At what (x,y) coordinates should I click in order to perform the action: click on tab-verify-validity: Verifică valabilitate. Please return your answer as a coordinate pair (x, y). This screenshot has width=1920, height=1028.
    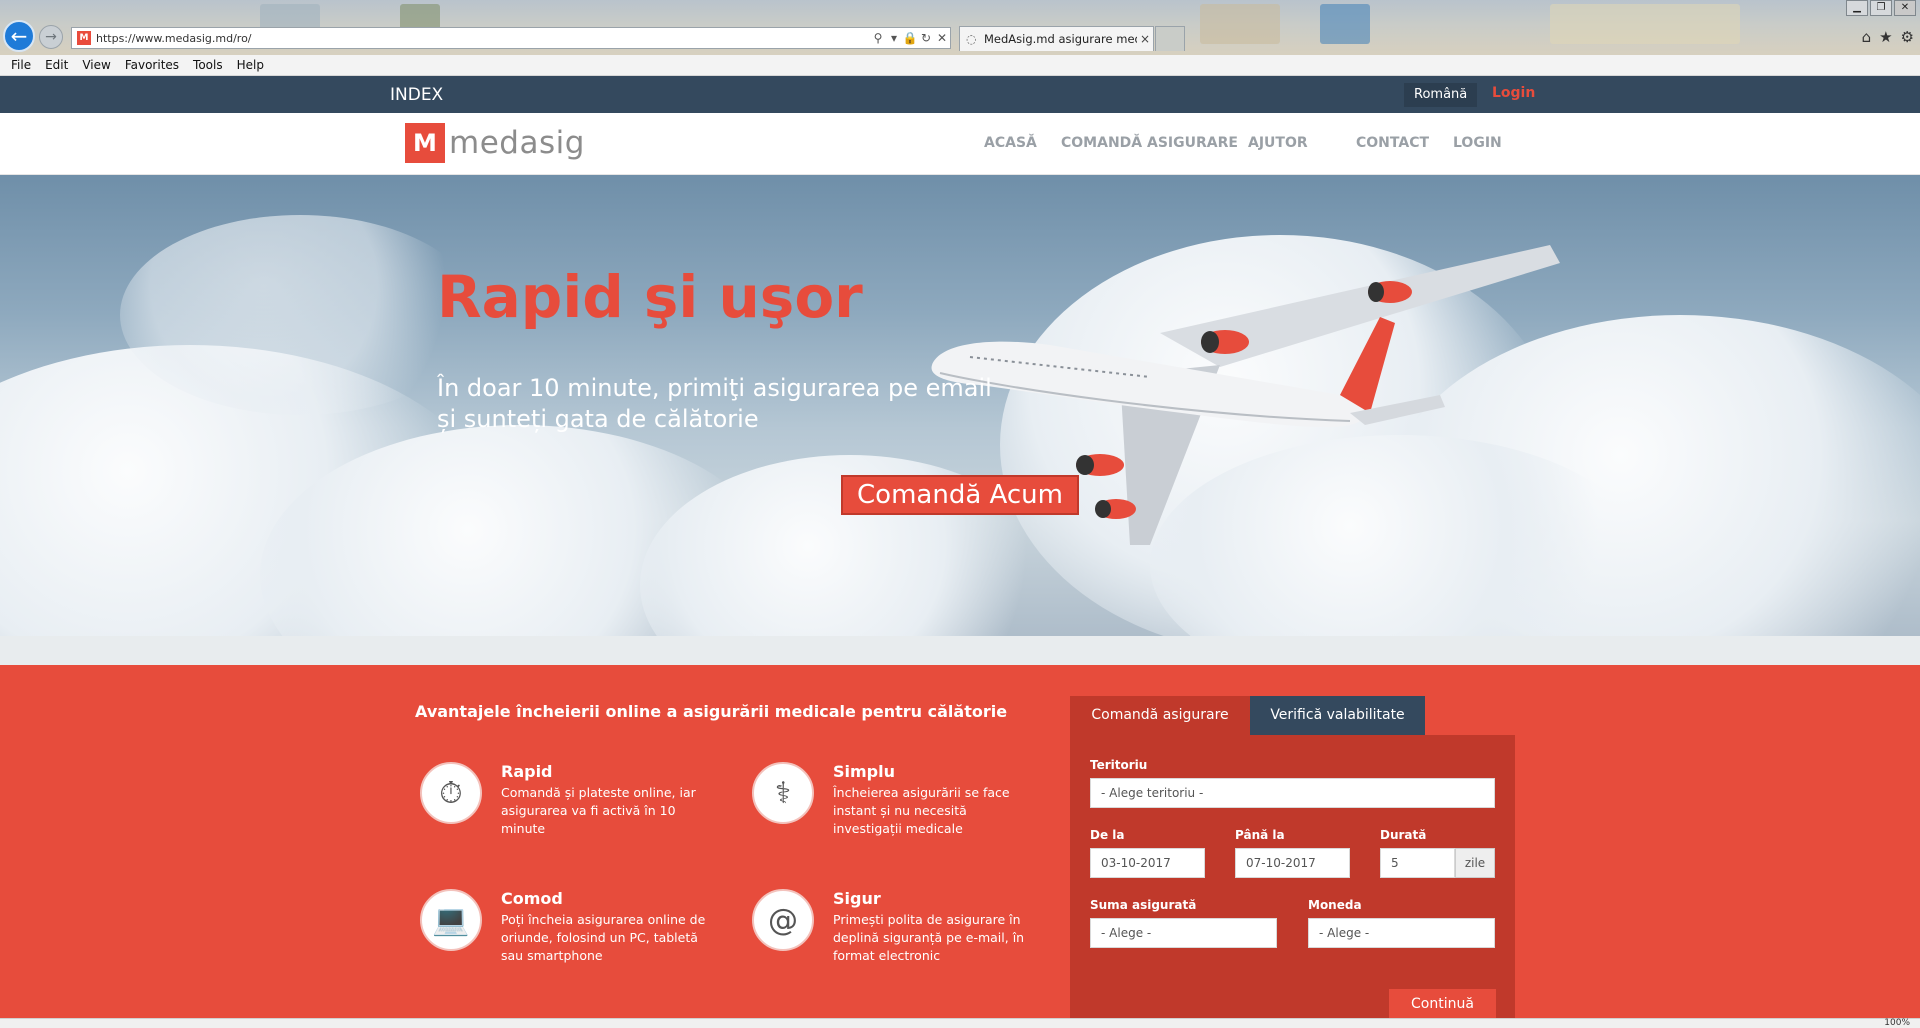
    Looking at the image, I should click on (1337, 715).